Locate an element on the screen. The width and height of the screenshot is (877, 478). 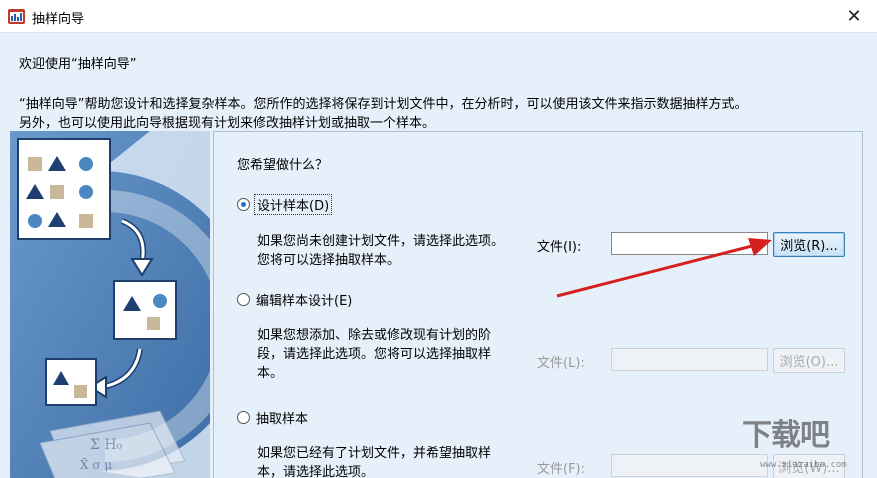
final-sample-card-icon is located at coordinates (71, 382).